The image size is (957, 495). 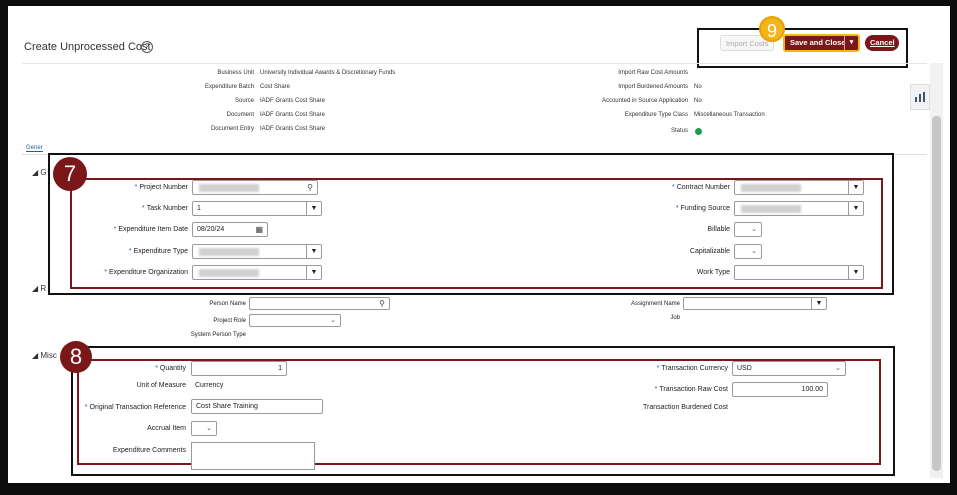 I want to click on document-entry-value: IADF Grants Cost Share, so click(x=293, y=129).